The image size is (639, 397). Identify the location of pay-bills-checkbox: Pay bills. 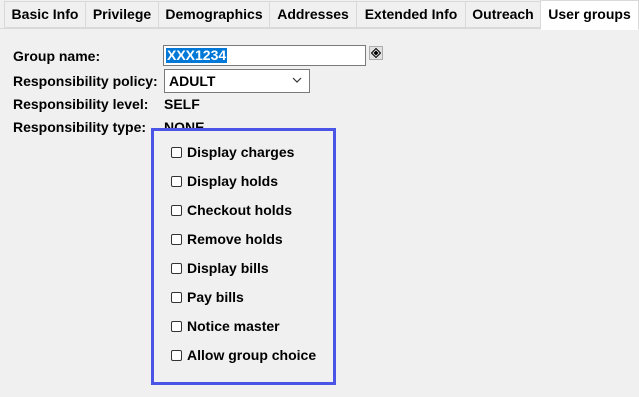
(207, 297).